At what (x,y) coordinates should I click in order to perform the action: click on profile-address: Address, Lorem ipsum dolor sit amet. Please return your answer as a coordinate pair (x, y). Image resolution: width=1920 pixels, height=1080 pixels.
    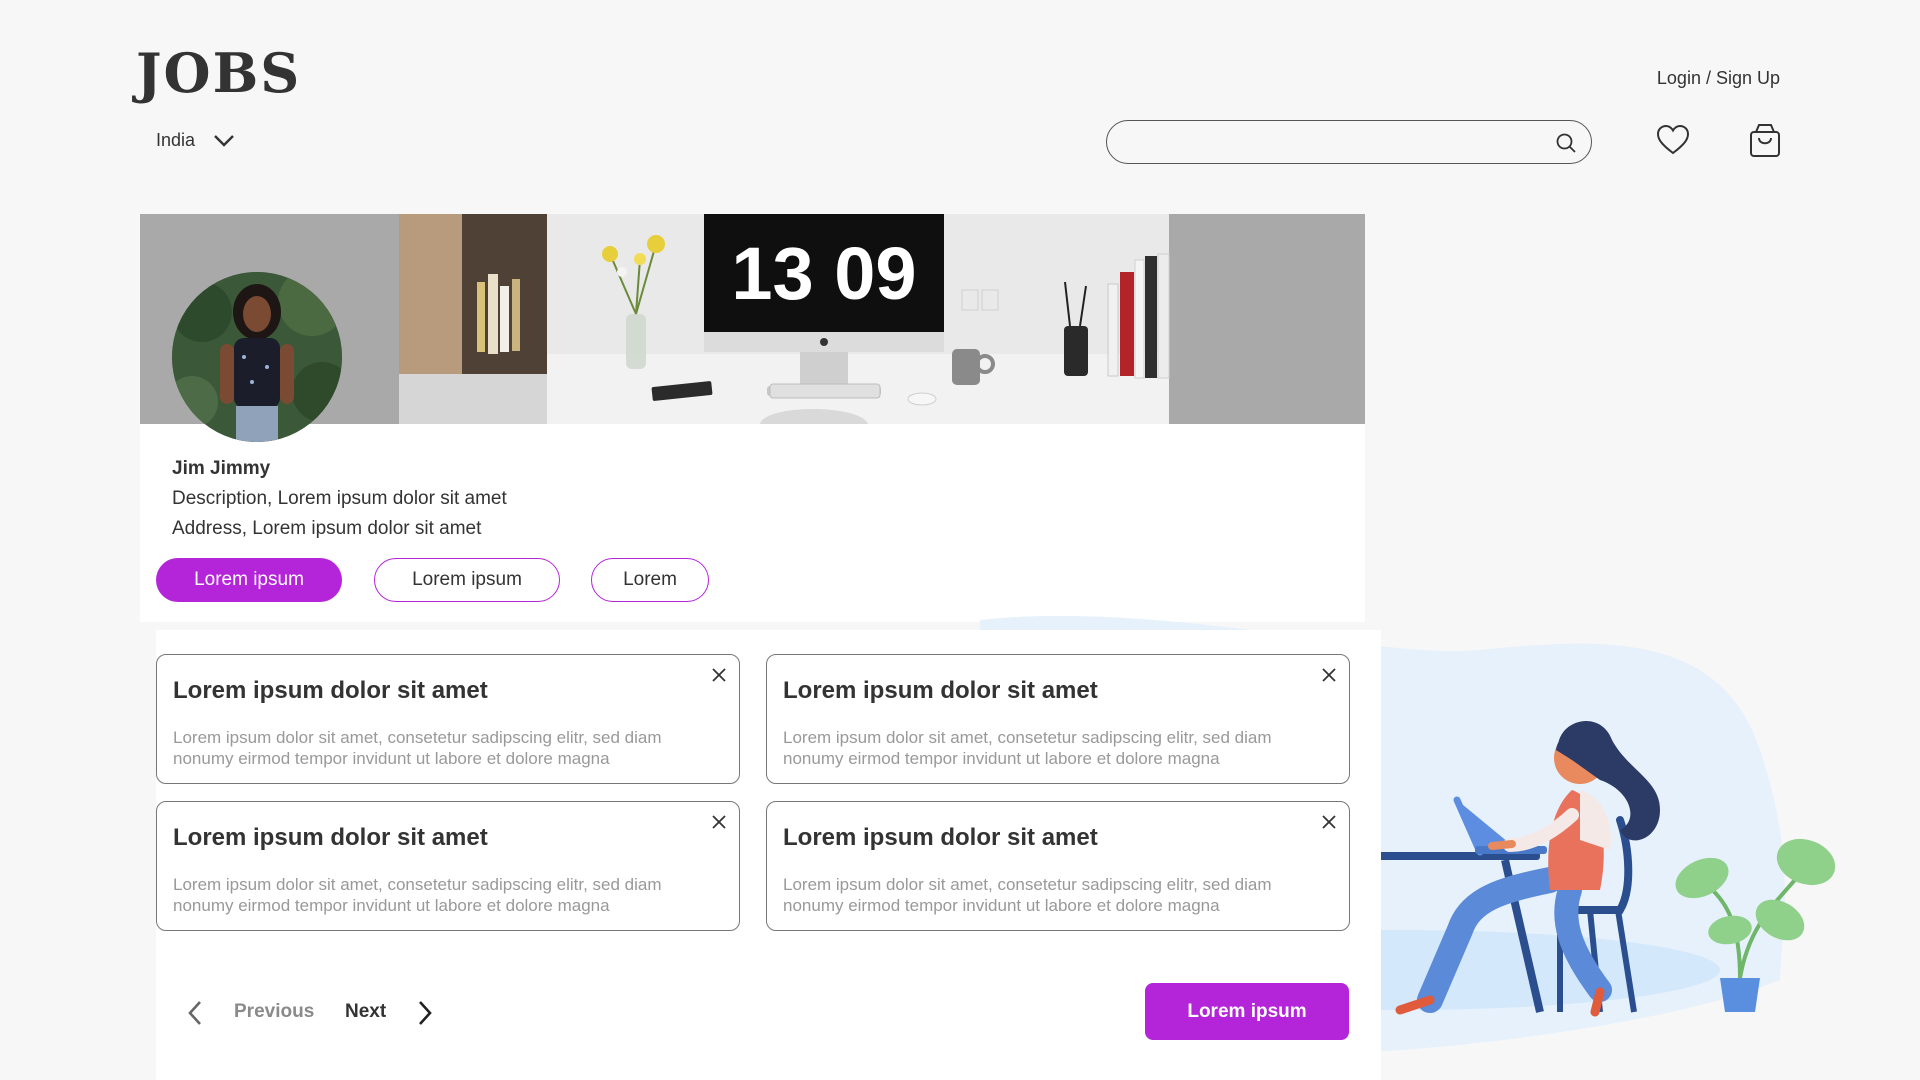
    Looking at the image, I should click on (327, 528).